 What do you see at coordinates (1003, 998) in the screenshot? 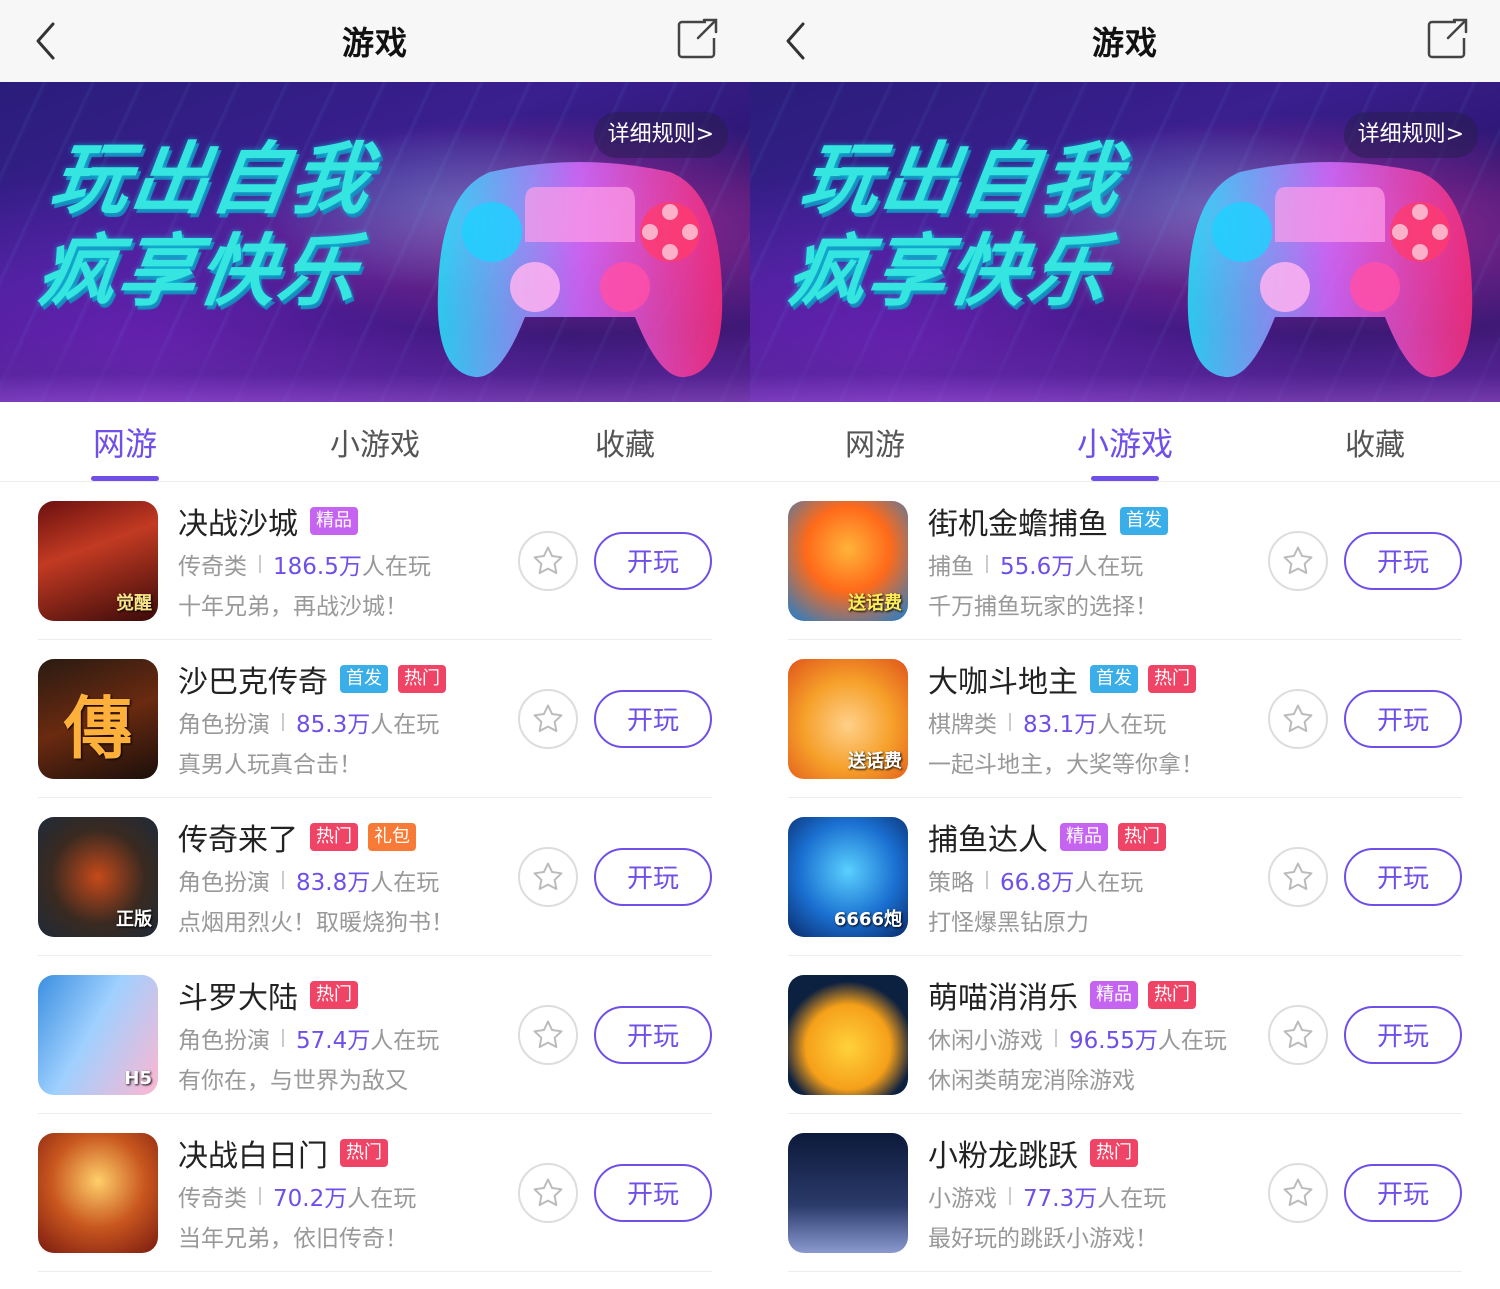
I see `game-name: 萌喵消消乐` at bounding box center [1003, 998].